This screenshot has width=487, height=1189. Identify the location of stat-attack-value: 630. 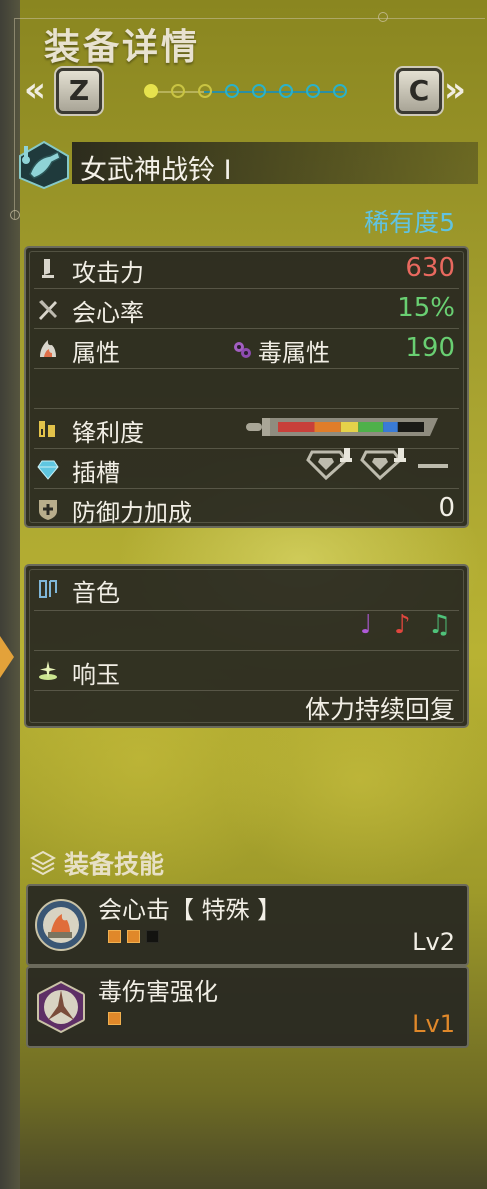
(430, 268).